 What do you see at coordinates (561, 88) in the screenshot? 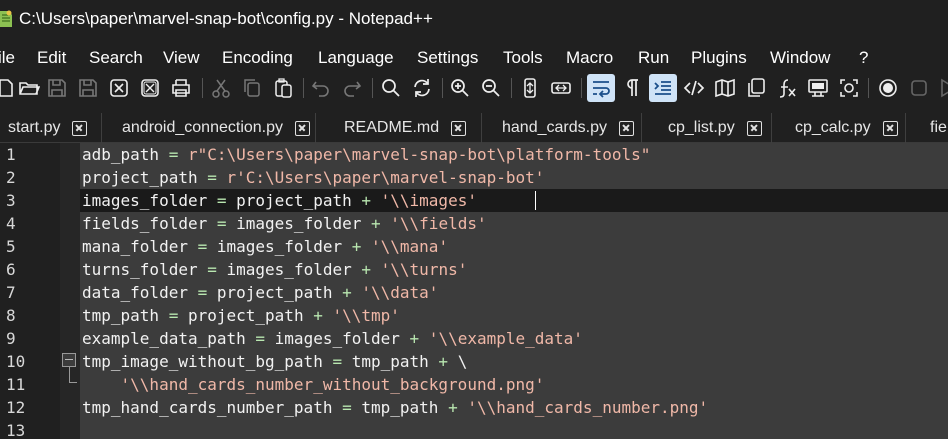
I see `sync-horizontal-icon` at bounding box center [561, 88].